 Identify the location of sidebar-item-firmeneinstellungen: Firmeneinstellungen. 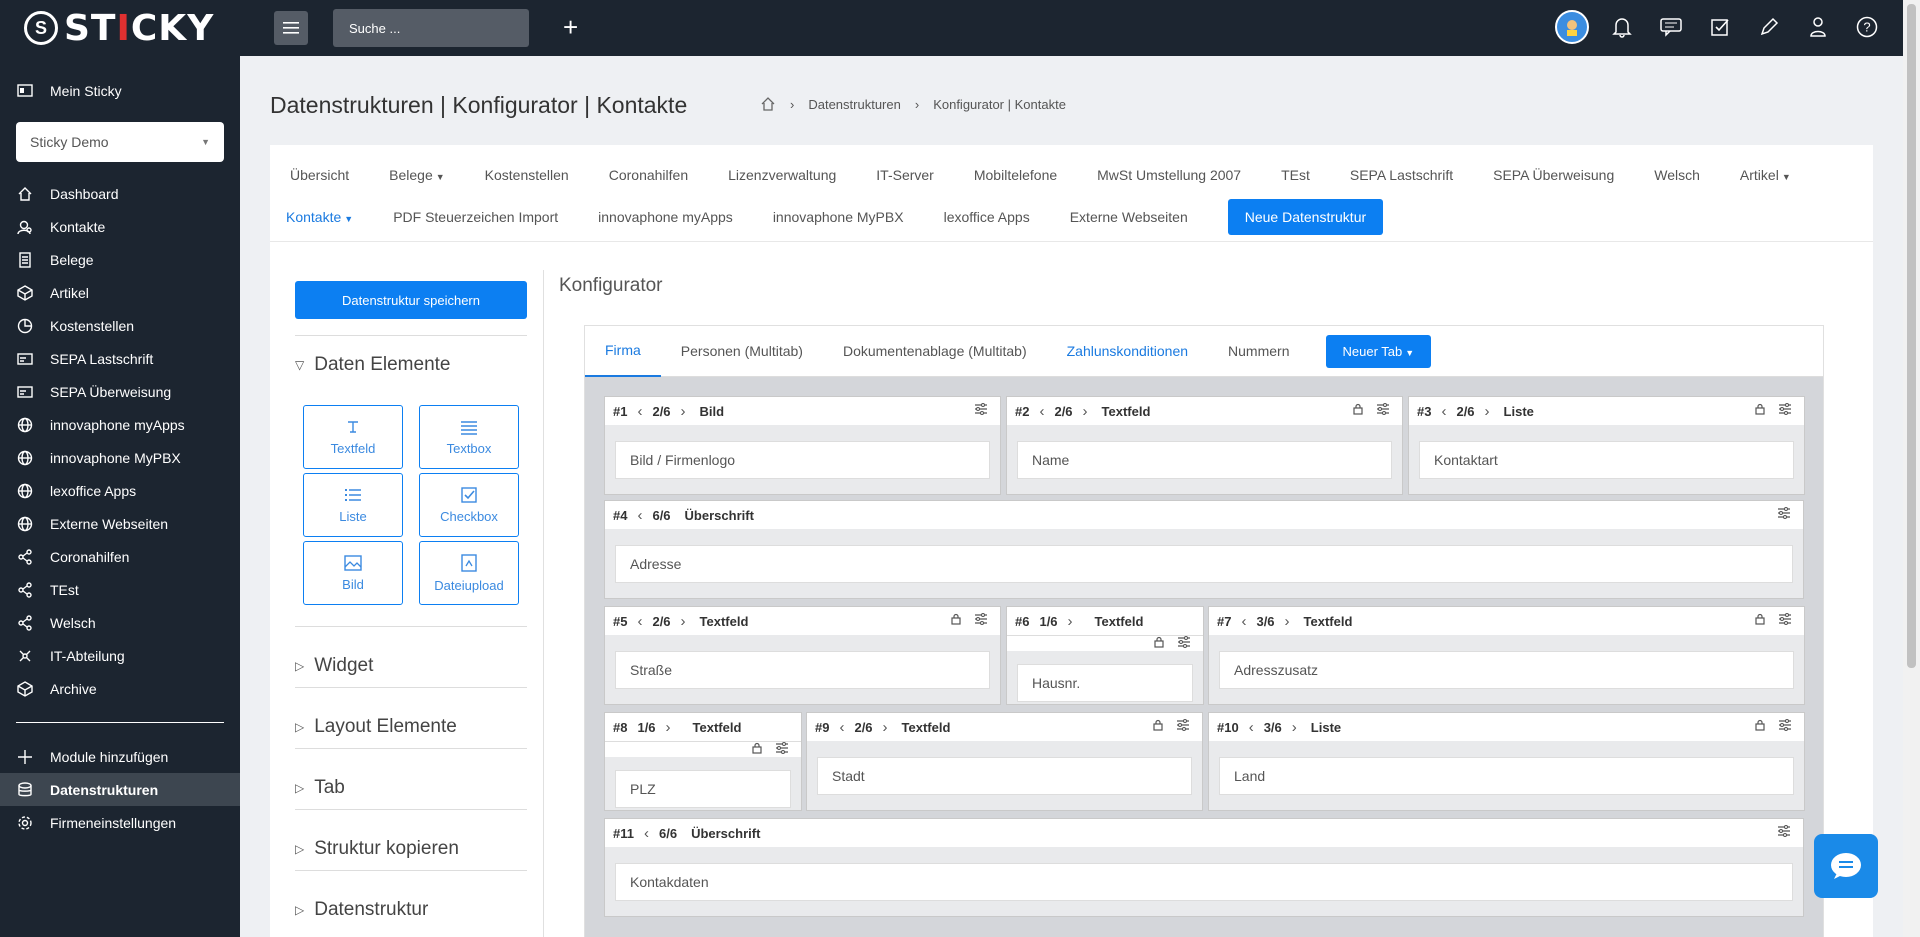
(120, 822).